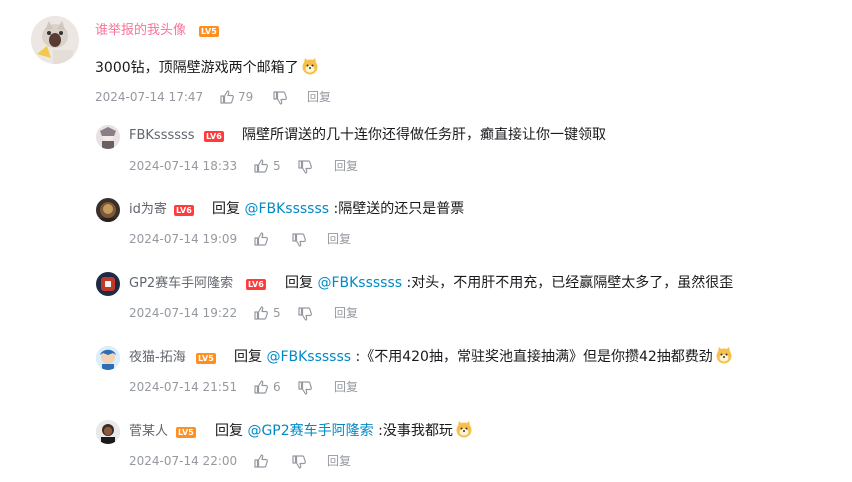 Image resolution: width=852 pixels, height=482 pixels. I want to click on username: GP2赛车手阿隆索, so click(181, 284).